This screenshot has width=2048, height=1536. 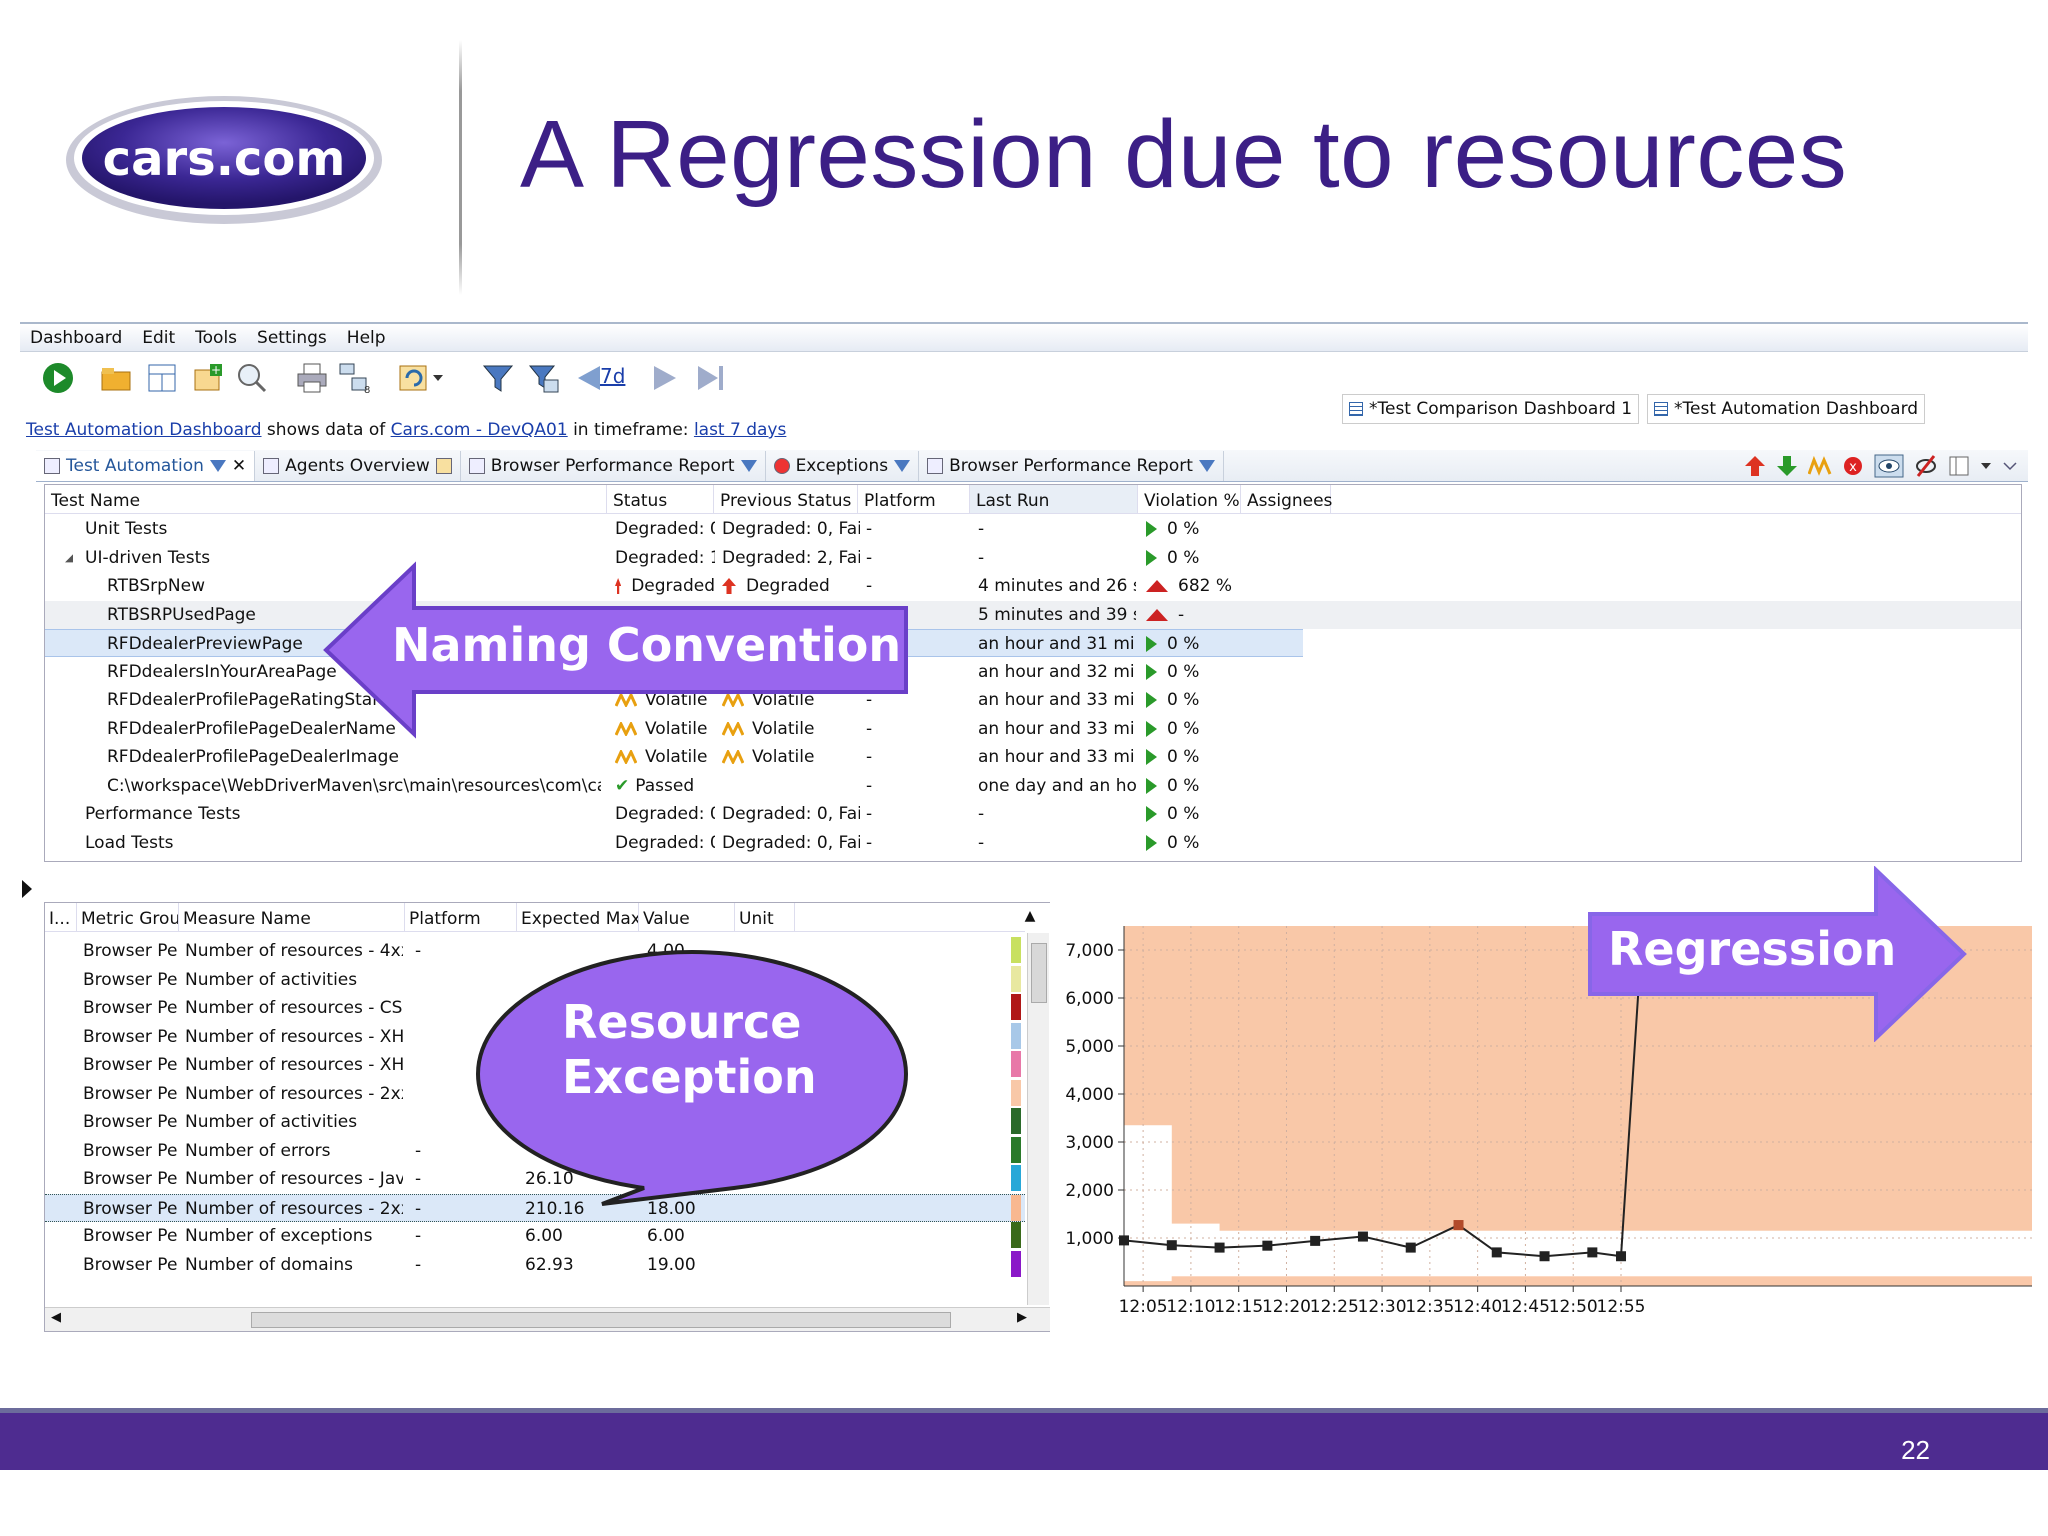 I want to click on new-dashboard-icon, so click(x=162, y=378).